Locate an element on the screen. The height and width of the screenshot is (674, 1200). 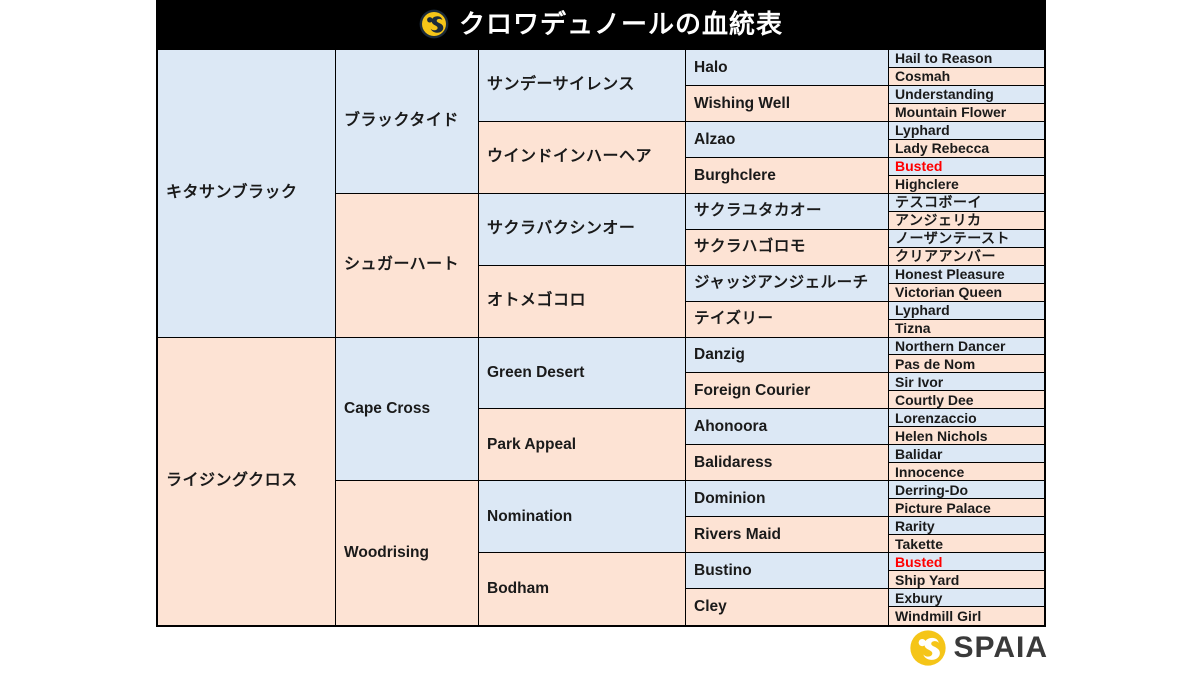
pedigree-cell: ライジングクロス is located at coordinates (247, 481).